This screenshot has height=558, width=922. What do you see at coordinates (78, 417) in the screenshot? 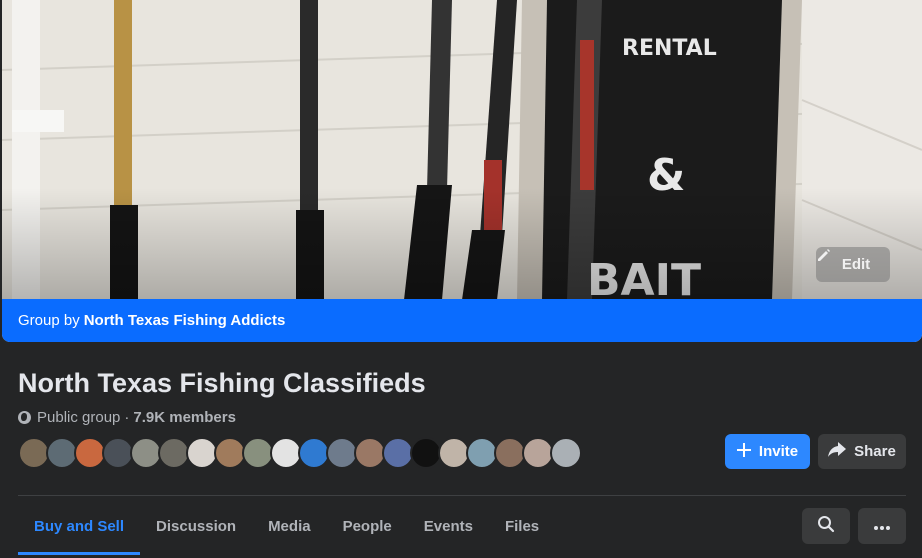
I see `privacy-label: Public group` at bounding box center [78, 417].